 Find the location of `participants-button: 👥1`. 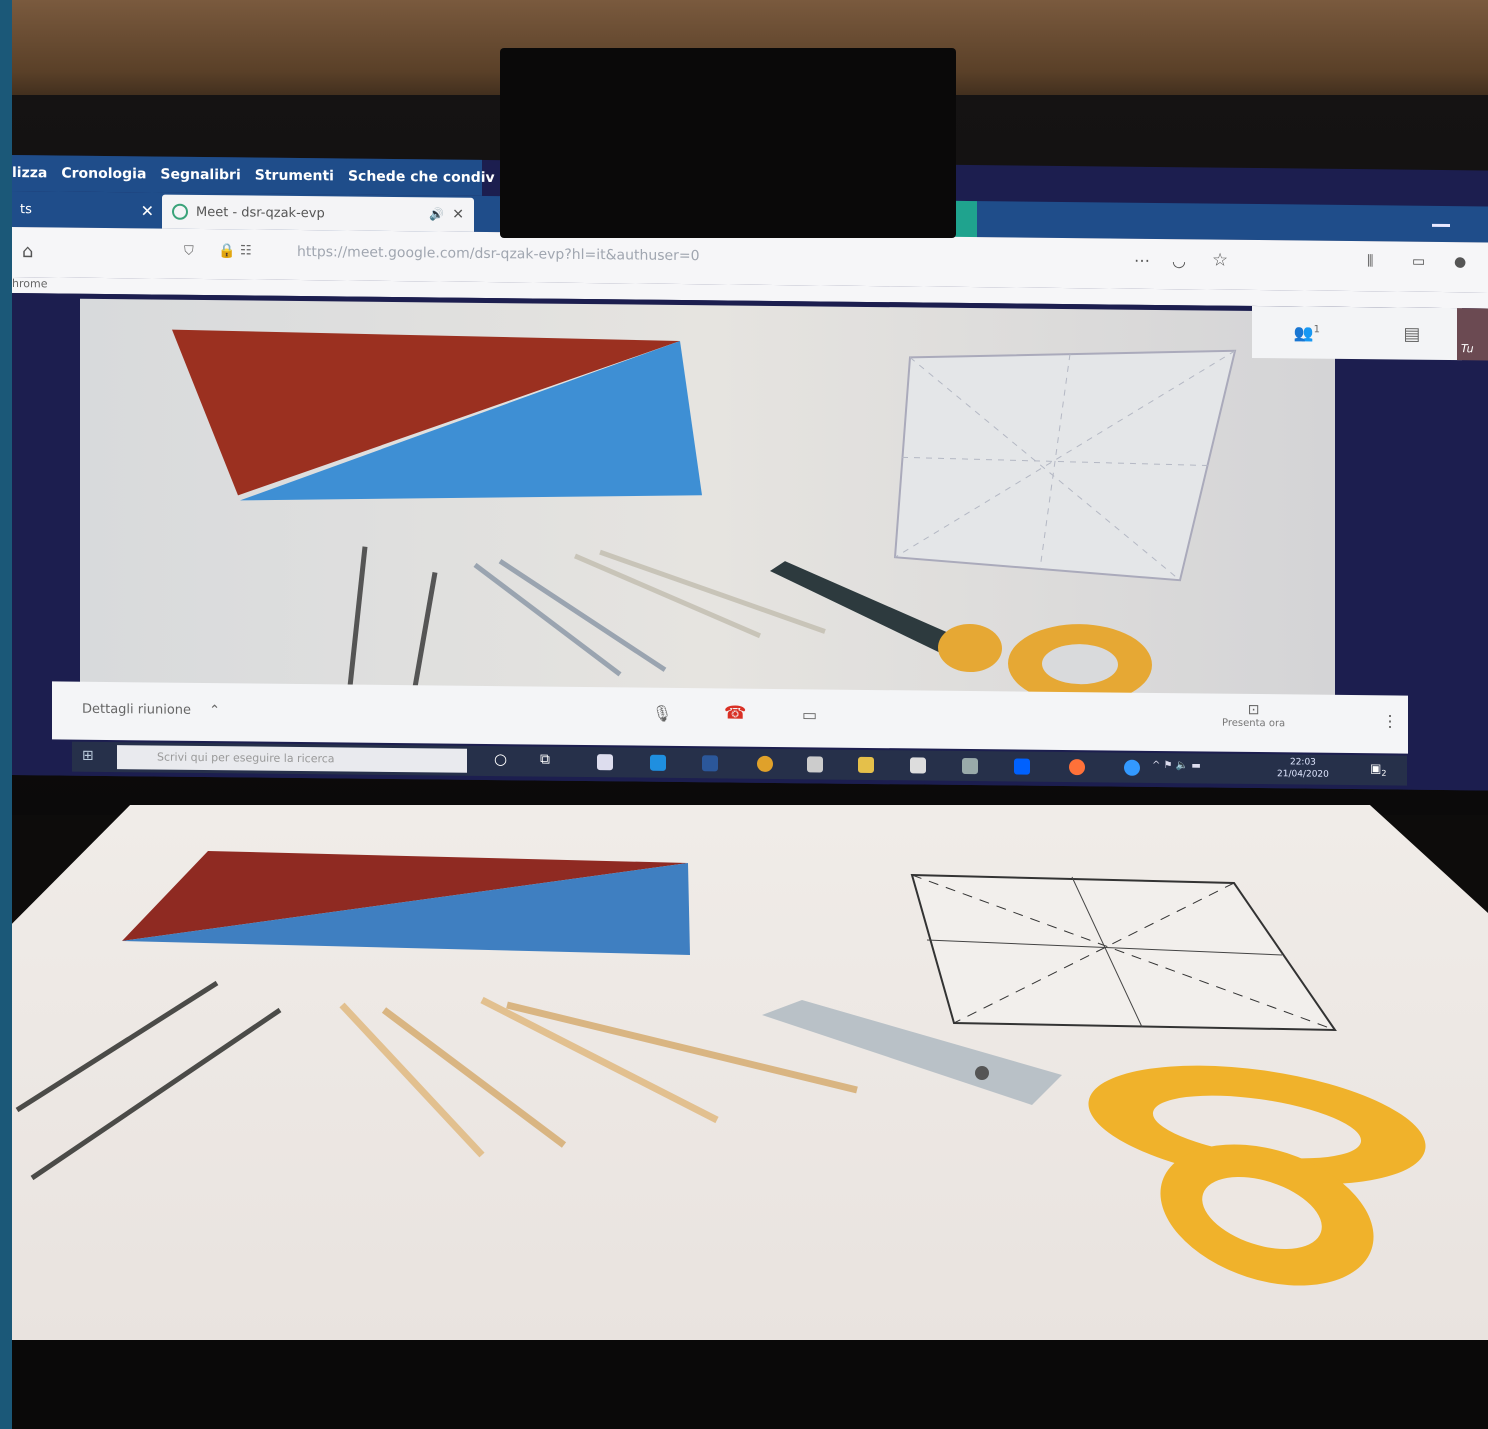

participants-button: 👥1 is located at coordinates (1307, 332).